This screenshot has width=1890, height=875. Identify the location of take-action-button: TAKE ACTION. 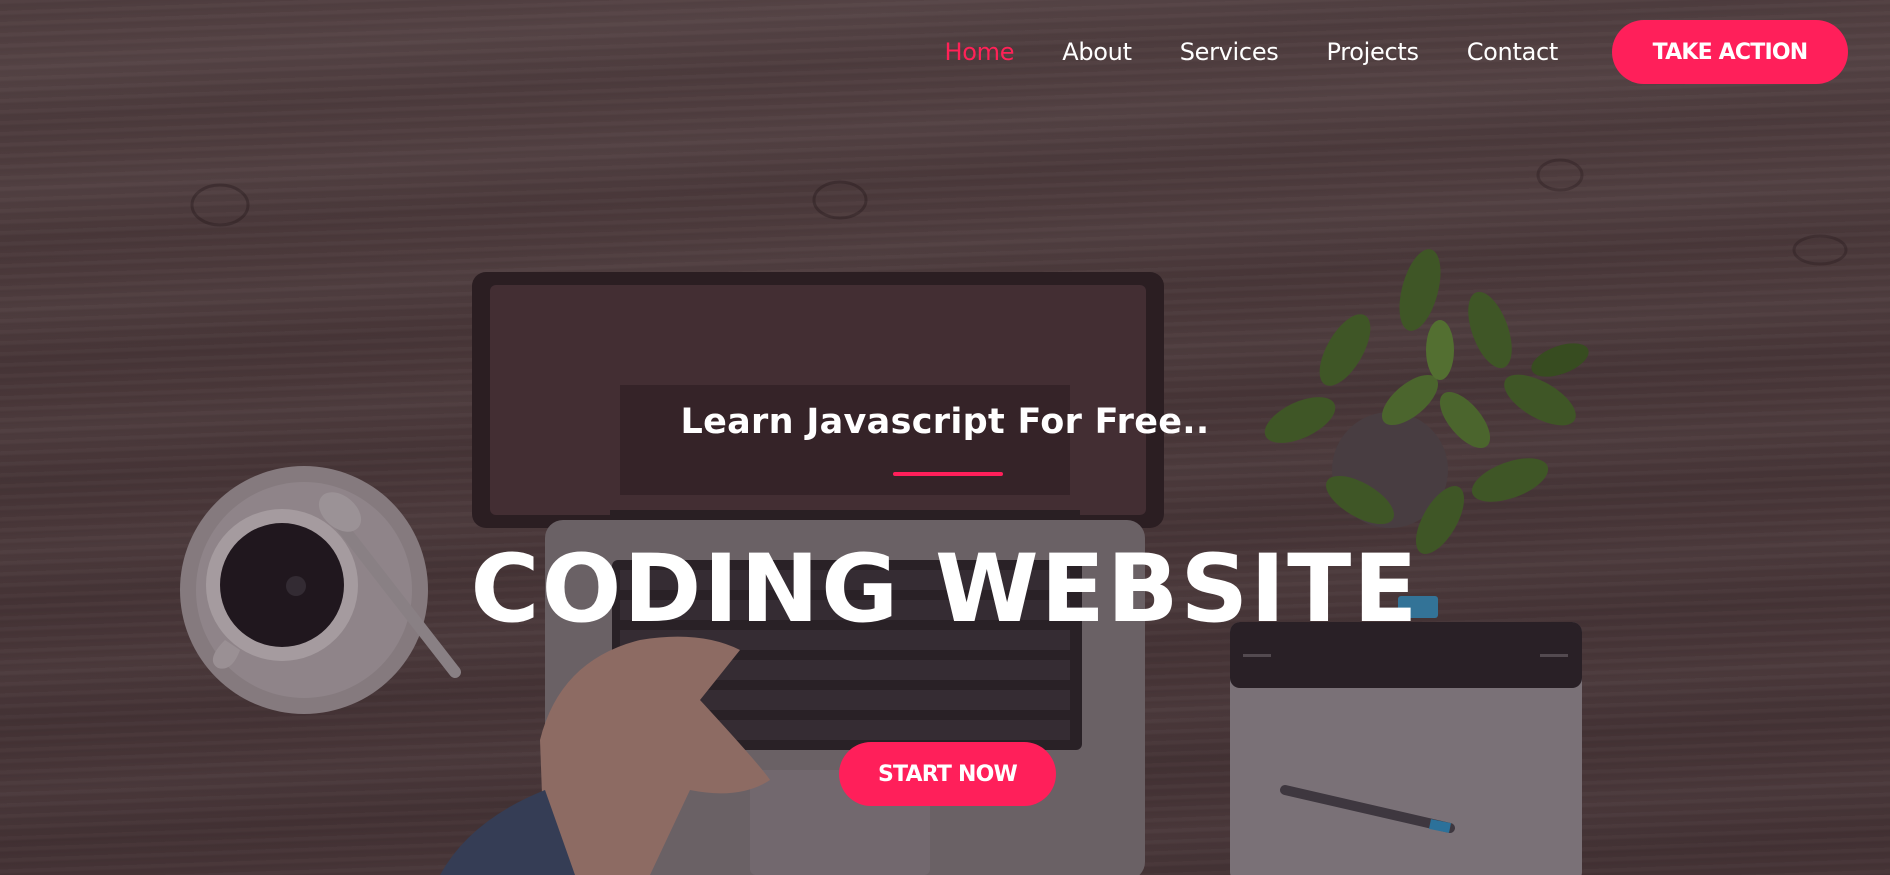
(1730, 52).